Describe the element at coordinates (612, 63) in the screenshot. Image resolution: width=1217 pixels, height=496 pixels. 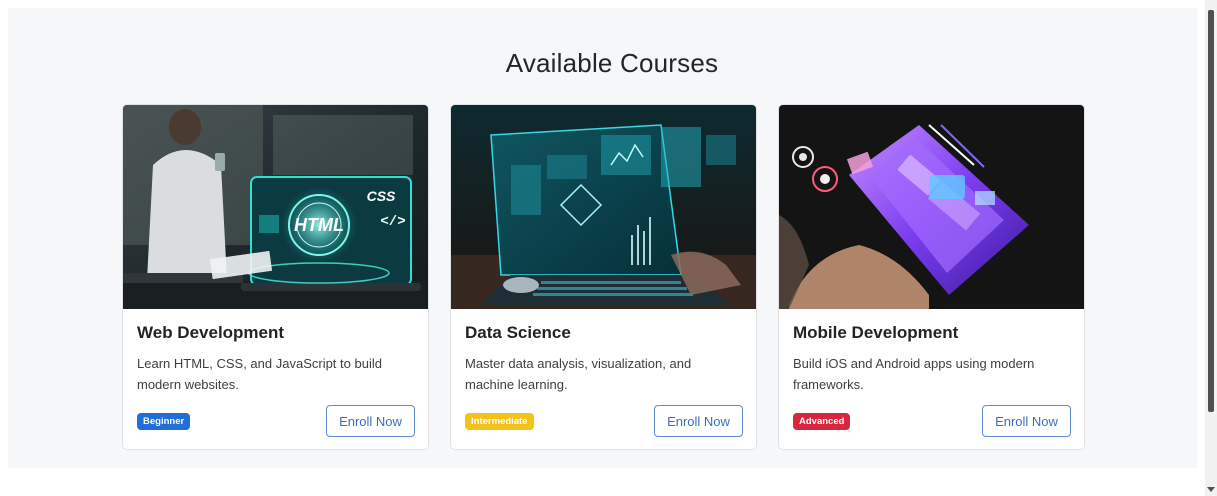
I see `page-heading: Available Courses` at that location.